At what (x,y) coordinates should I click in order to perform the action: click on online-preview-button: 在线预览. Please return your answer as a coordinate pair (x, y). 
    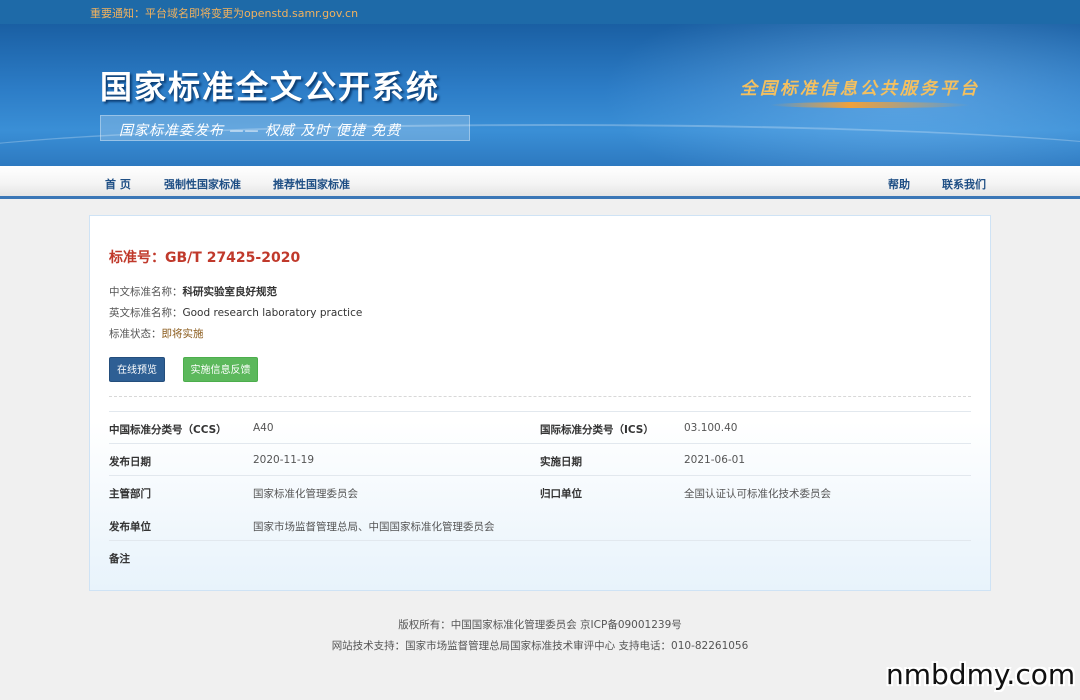
    Looking at the image, I should click on (137, 369).